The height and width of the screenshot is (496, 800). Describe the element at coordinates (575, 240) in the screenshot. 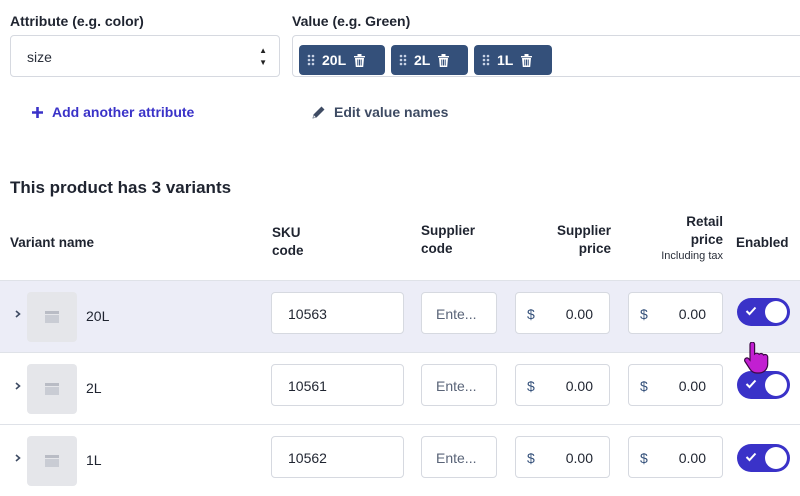

I see `header-supplier-price: Supplier price` at that location.